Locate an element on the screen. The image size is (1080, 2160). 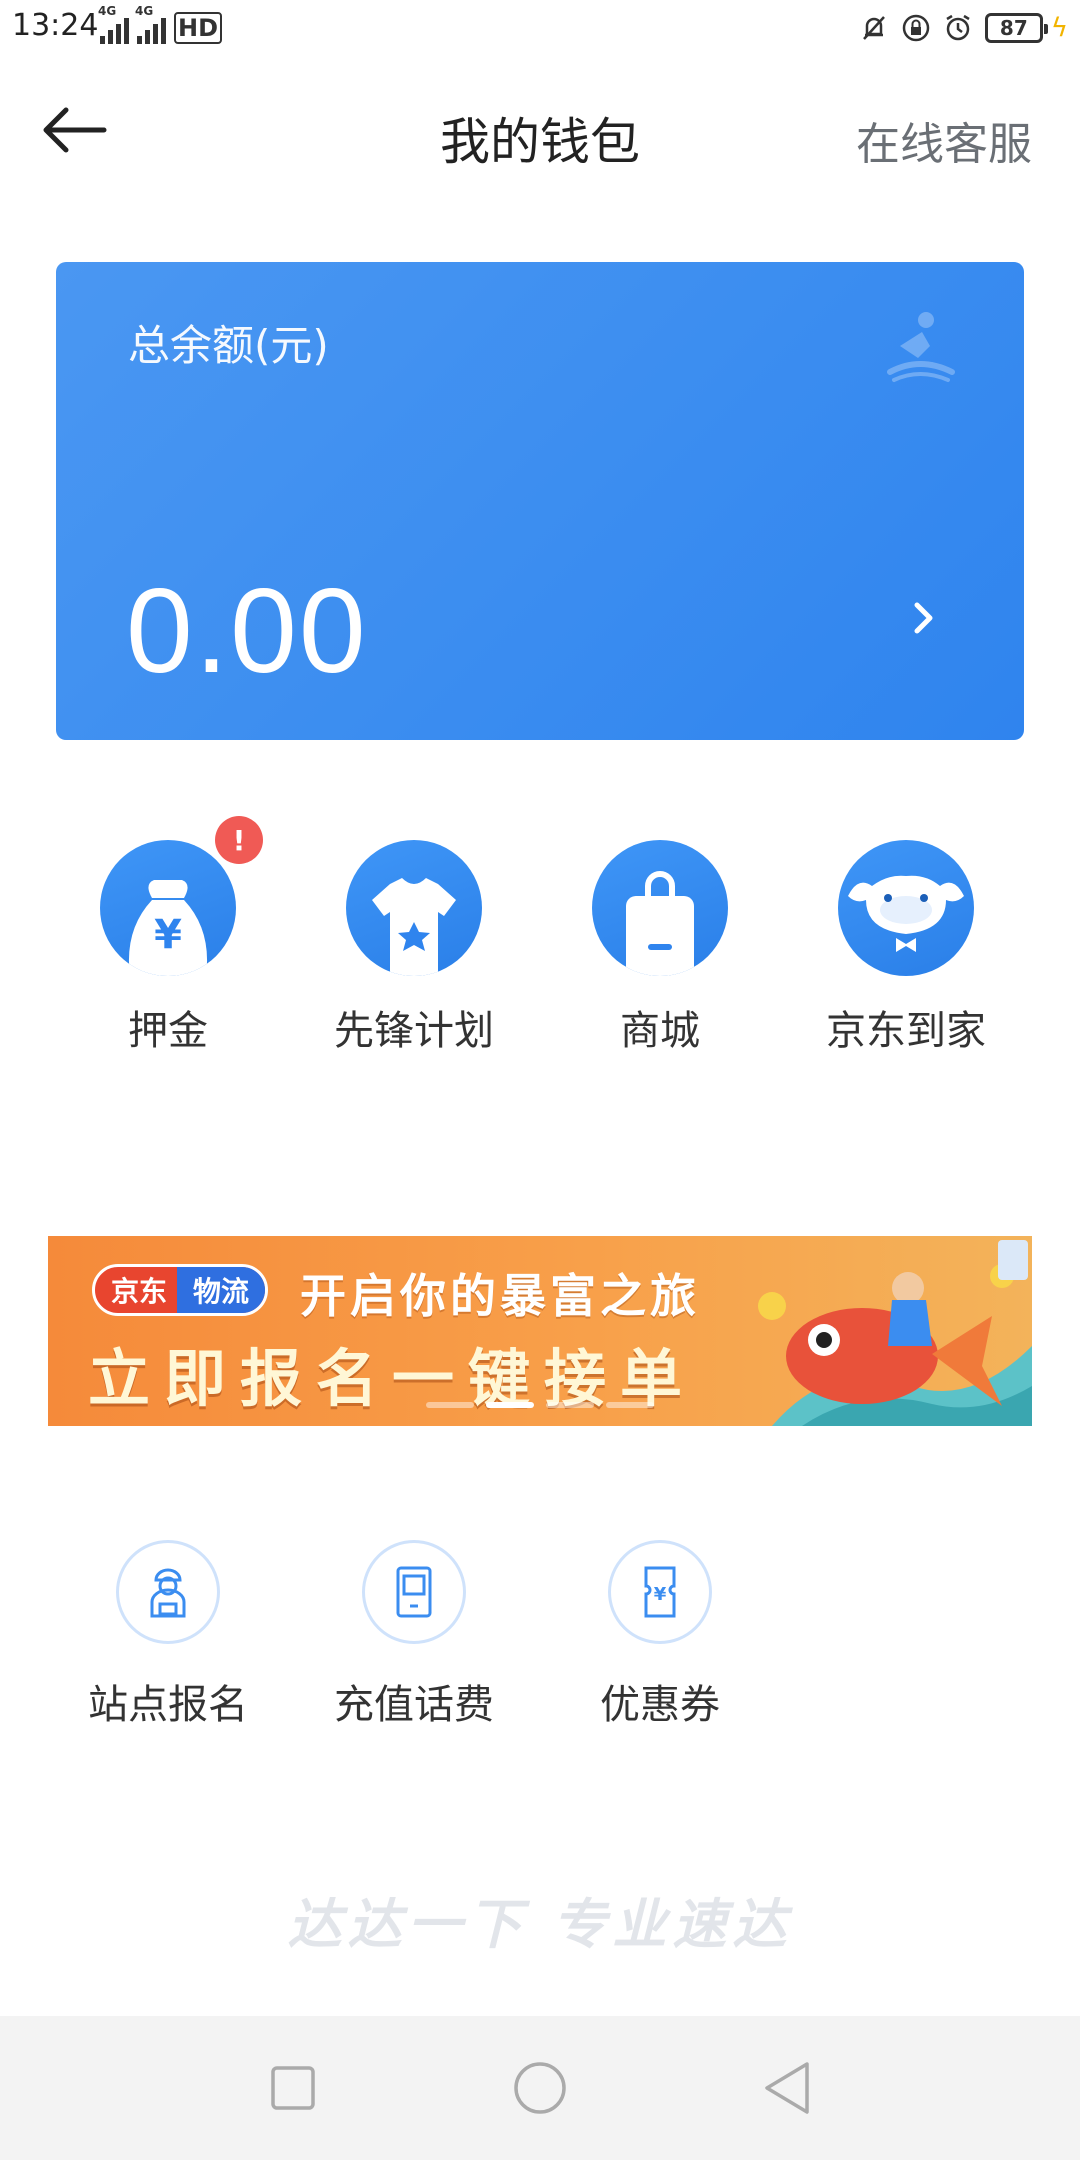
tool-coupons: ¥ 优惠券 is located at coordinates (660, 1635).